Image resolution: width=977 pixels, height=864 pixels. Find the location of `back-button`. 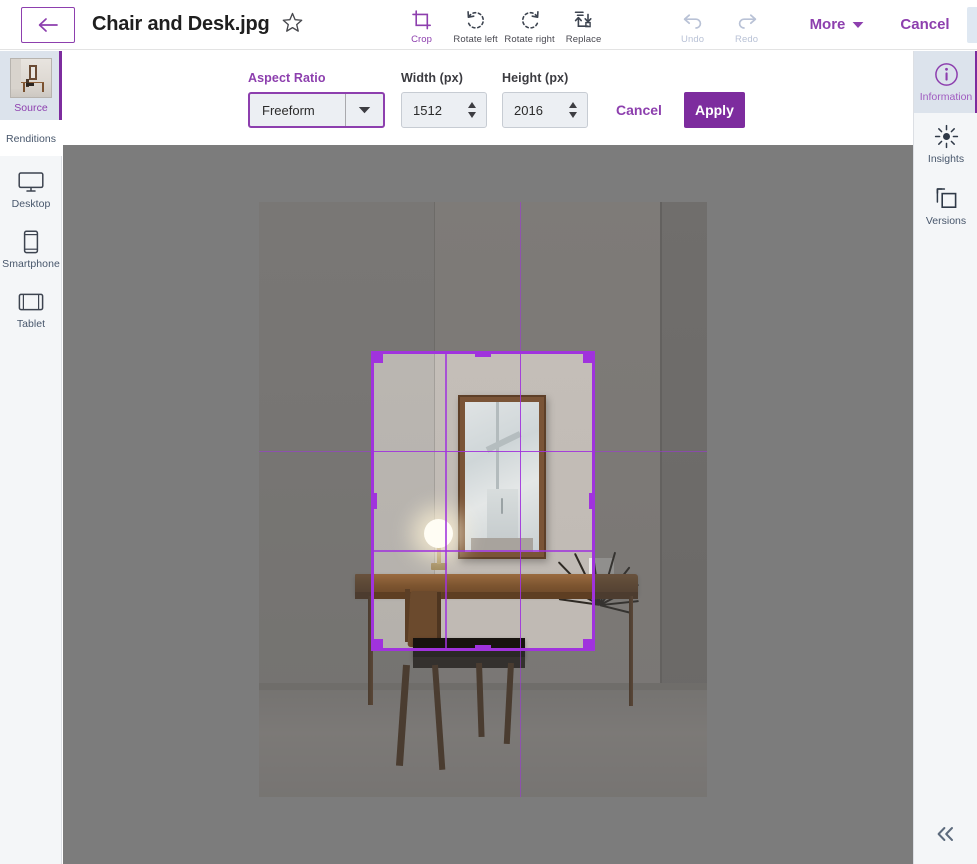

back-button is located at coordinates (48, 24).